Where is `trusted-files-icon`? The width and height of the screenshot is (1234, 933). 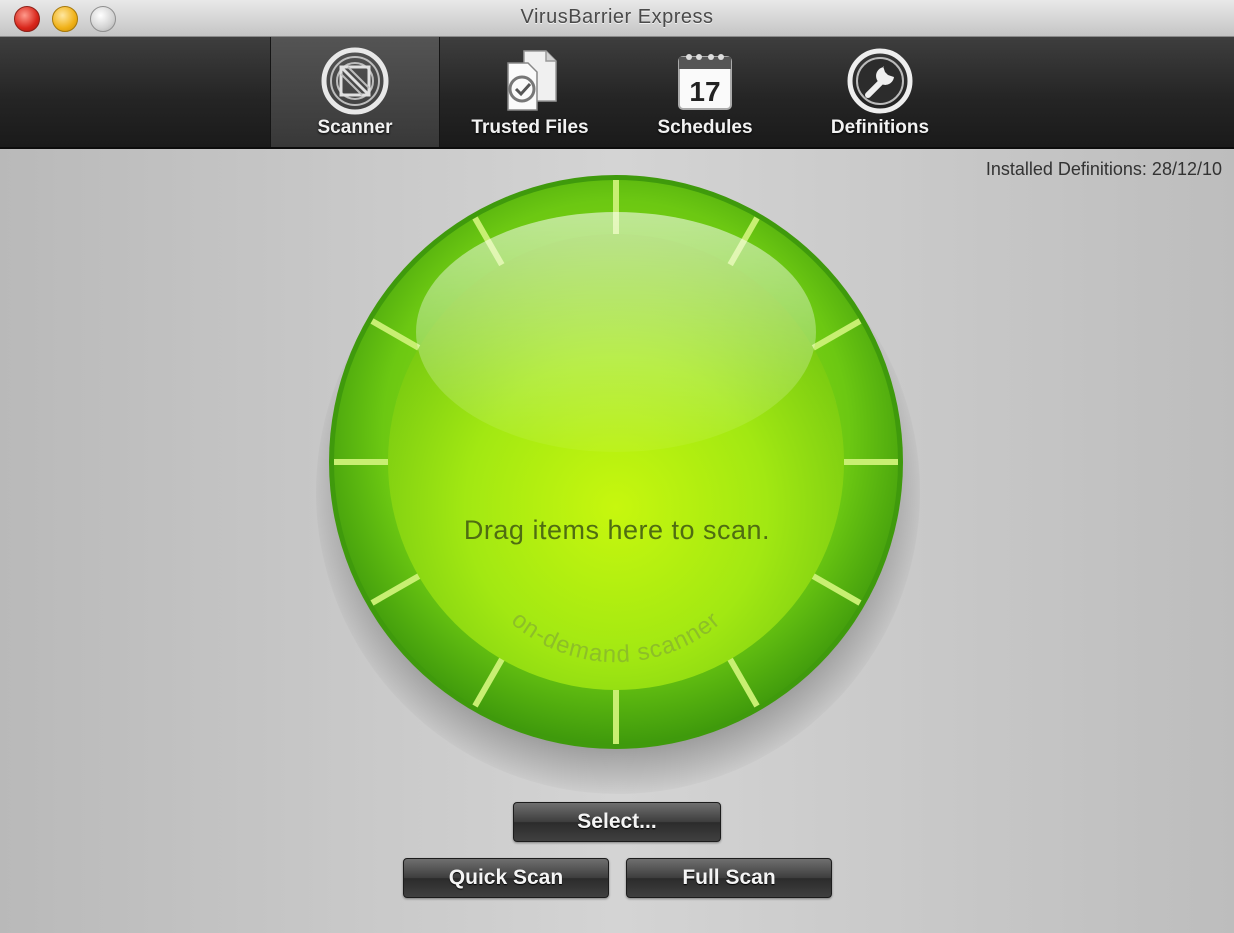
trusted-files-icon is located at coordinates (532, 80).